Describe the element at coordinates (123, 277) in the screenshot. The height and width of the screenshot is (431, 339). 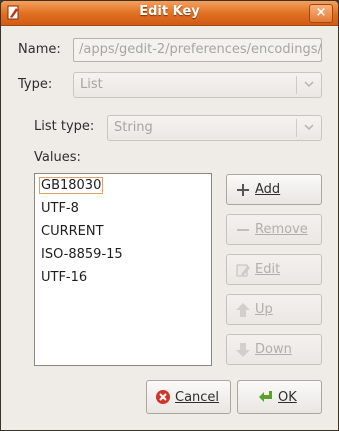
I see `list-item: UTF-16` at that location.